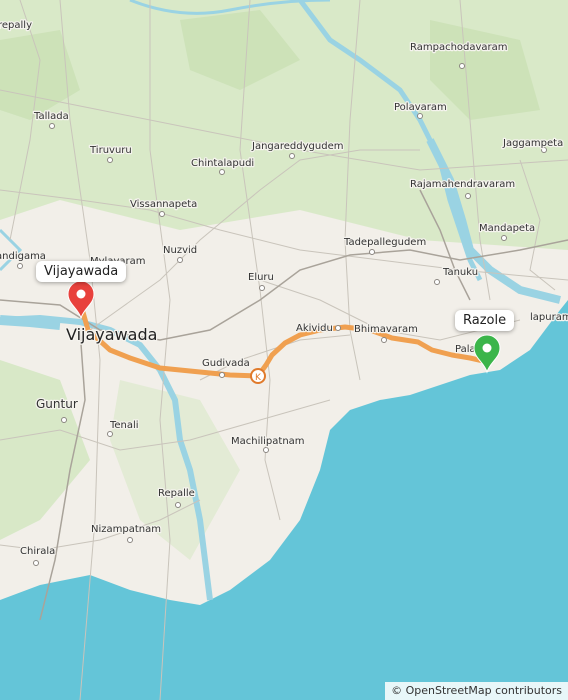 This screenshot has height=700, width=568. What do you see at coordinates (268, 441) in the screenshot?
I see `place-machilipatnam: Machilipatnam` at bounding box center [268, 441].